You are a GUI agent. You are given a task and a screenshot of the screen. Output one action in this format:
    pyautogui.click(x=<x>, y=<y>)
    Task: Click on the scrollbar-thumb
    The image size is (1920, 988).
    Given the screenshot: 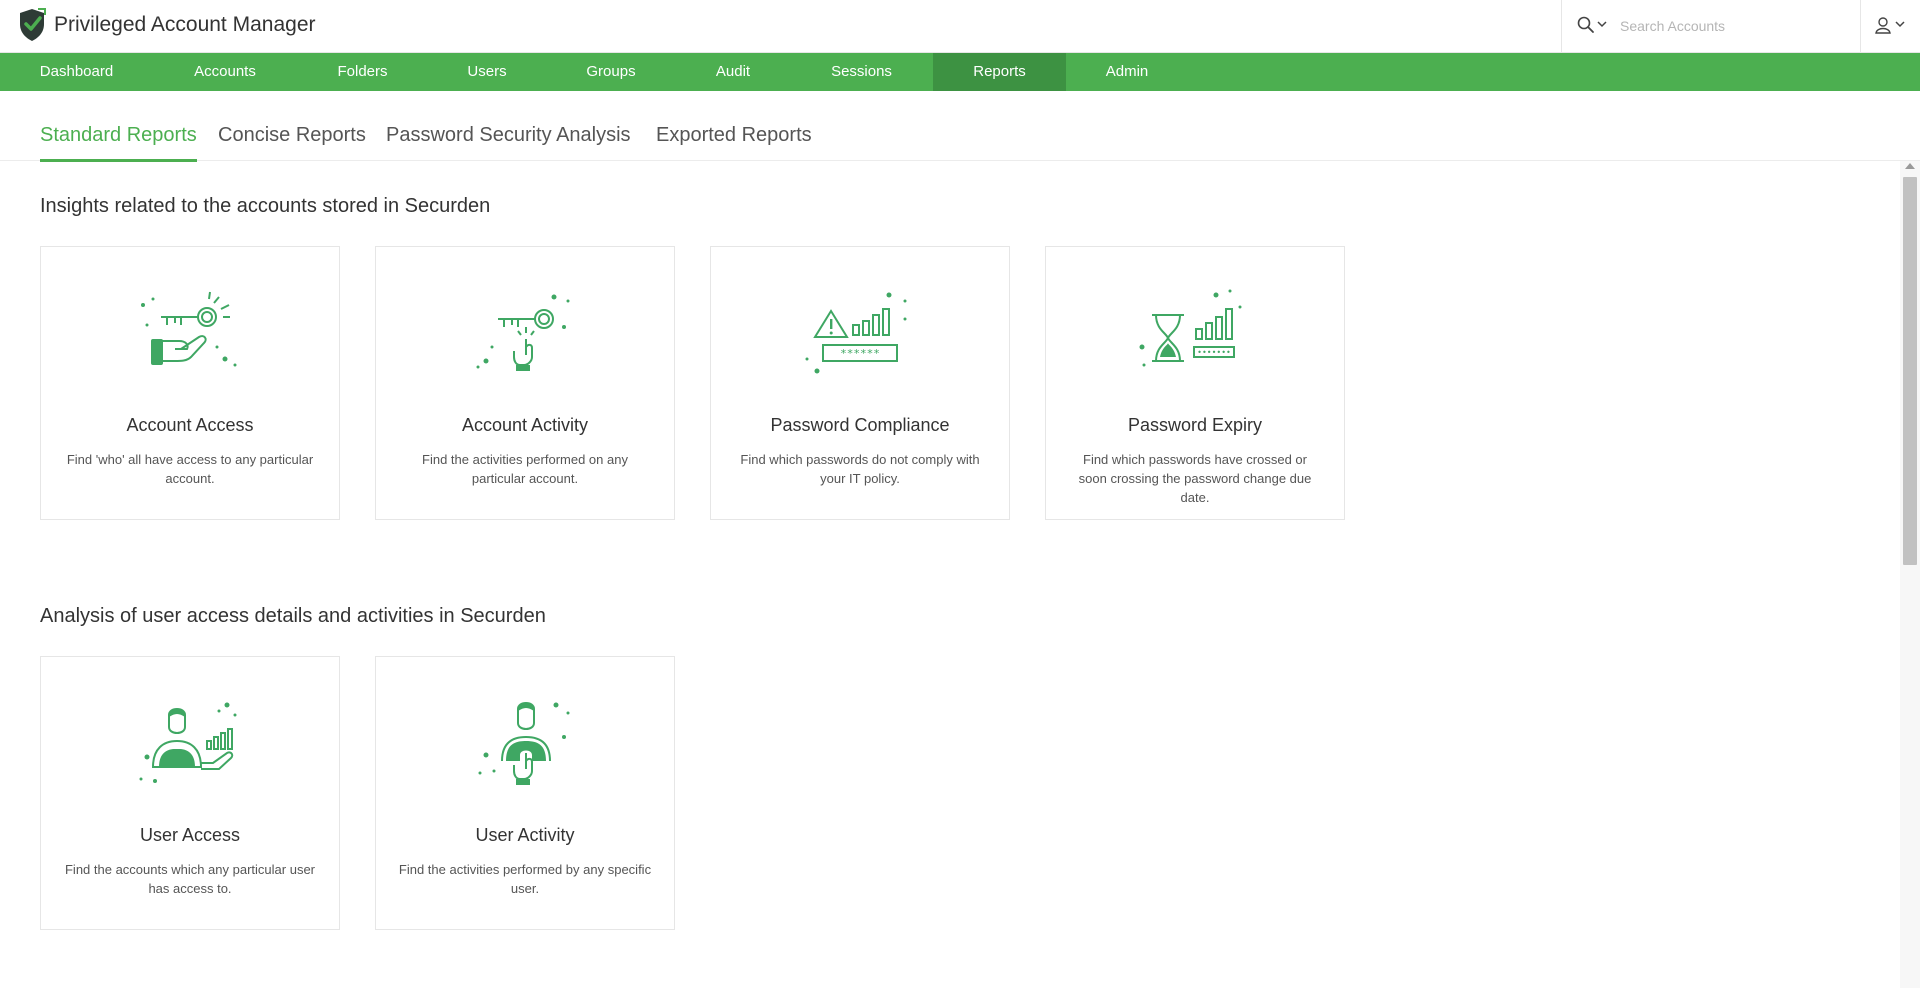 What is the action you would take?
    pyautogui.click(x=1910, y=371)
    